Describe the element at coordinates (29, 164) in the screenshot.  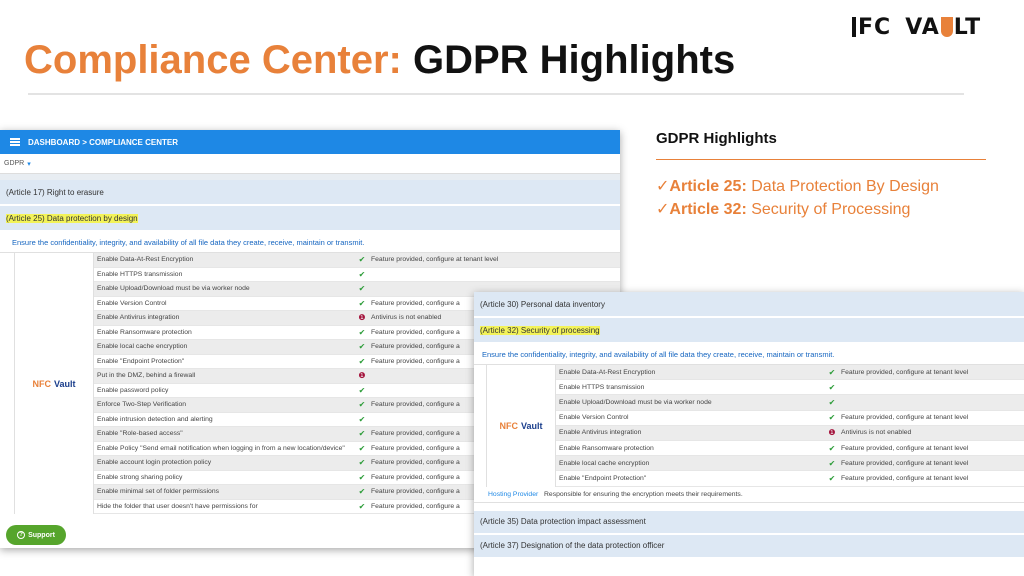
I see `caret-down-icon: ▾` at that location.